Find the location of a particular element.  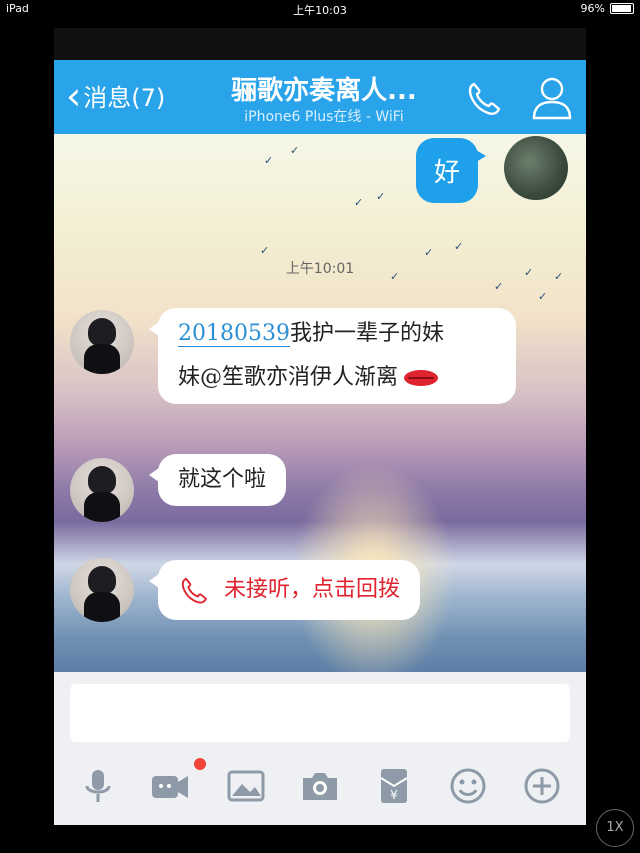

missed-call-text: 未接听，点击回拨 is located at coordinates (312, 589).